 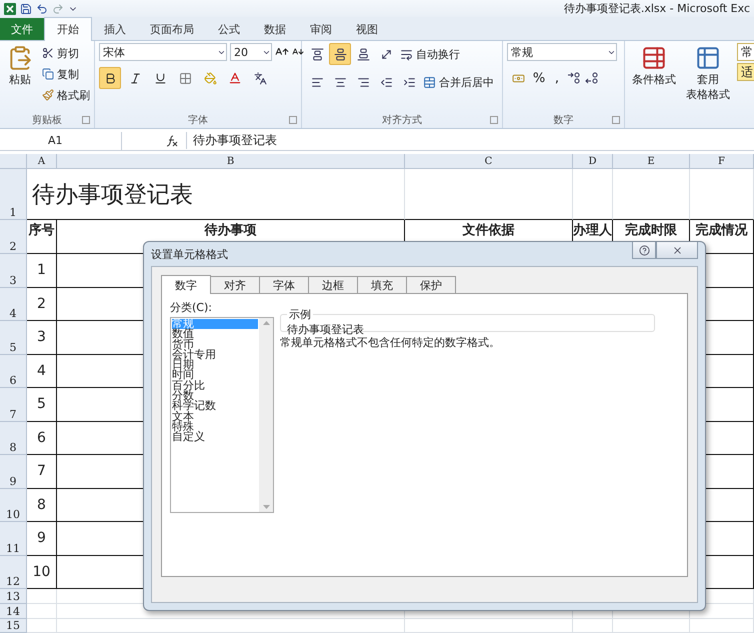 I want to click on name-box: A1, so click(x=61, y=141).